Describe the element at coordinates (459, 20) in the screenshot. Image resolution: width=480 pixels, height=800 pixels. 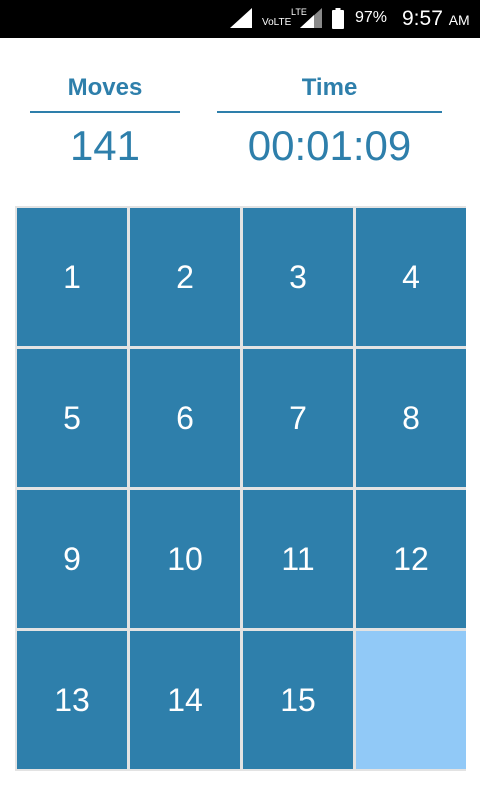
I see `clock-ampm: AM` at that location.